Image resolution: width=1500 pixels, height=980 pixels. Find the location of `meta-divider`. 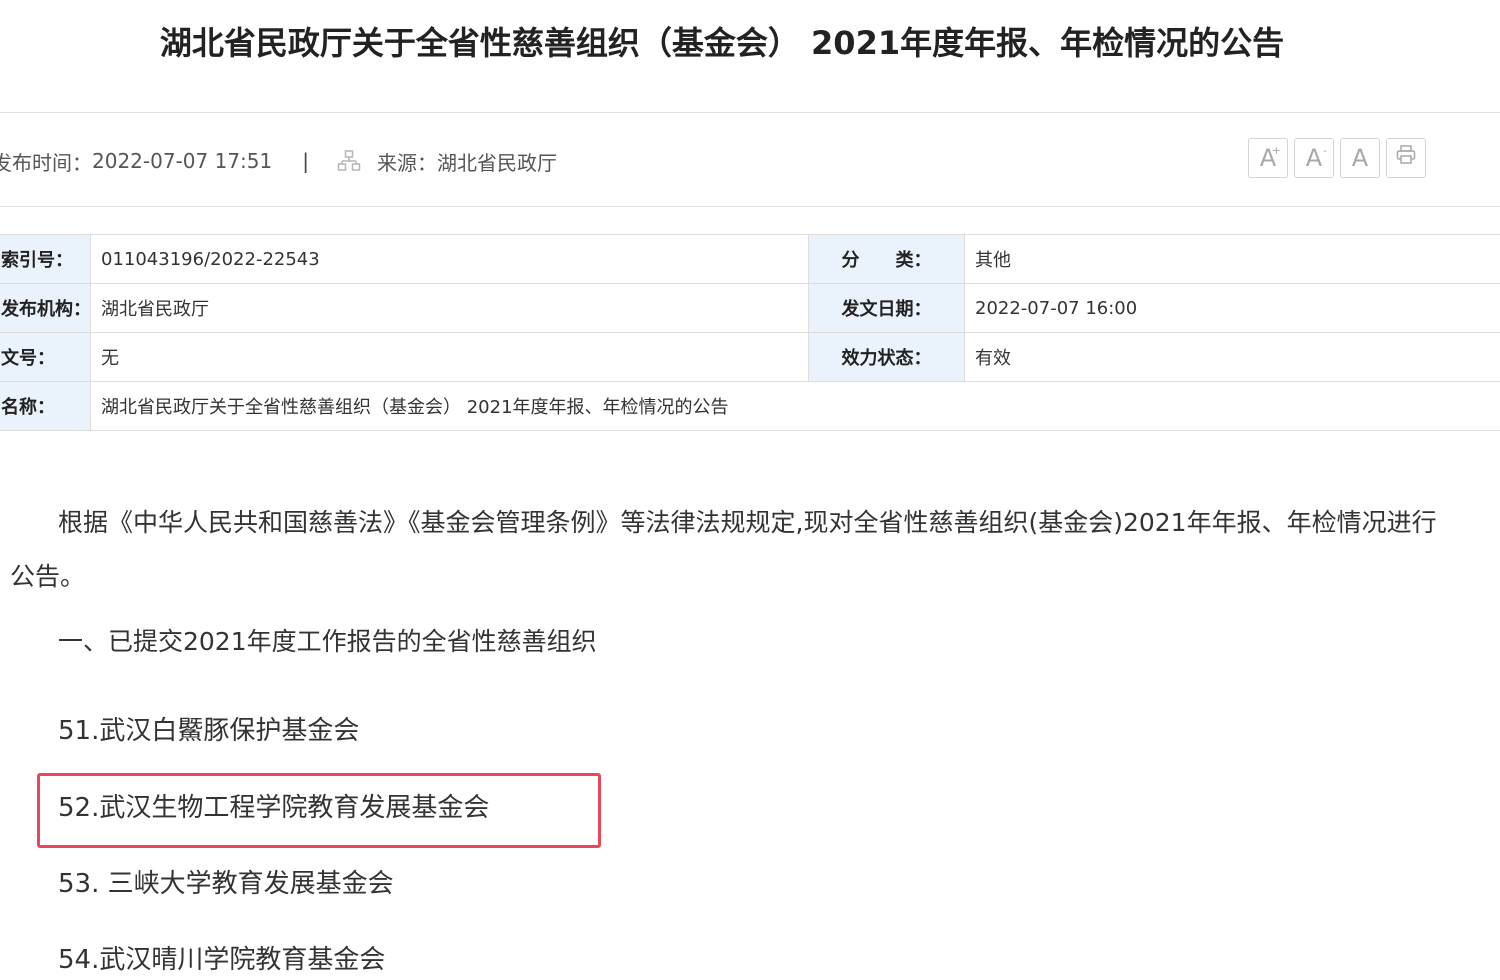

meta-divider is located at coordinates (750, 206).